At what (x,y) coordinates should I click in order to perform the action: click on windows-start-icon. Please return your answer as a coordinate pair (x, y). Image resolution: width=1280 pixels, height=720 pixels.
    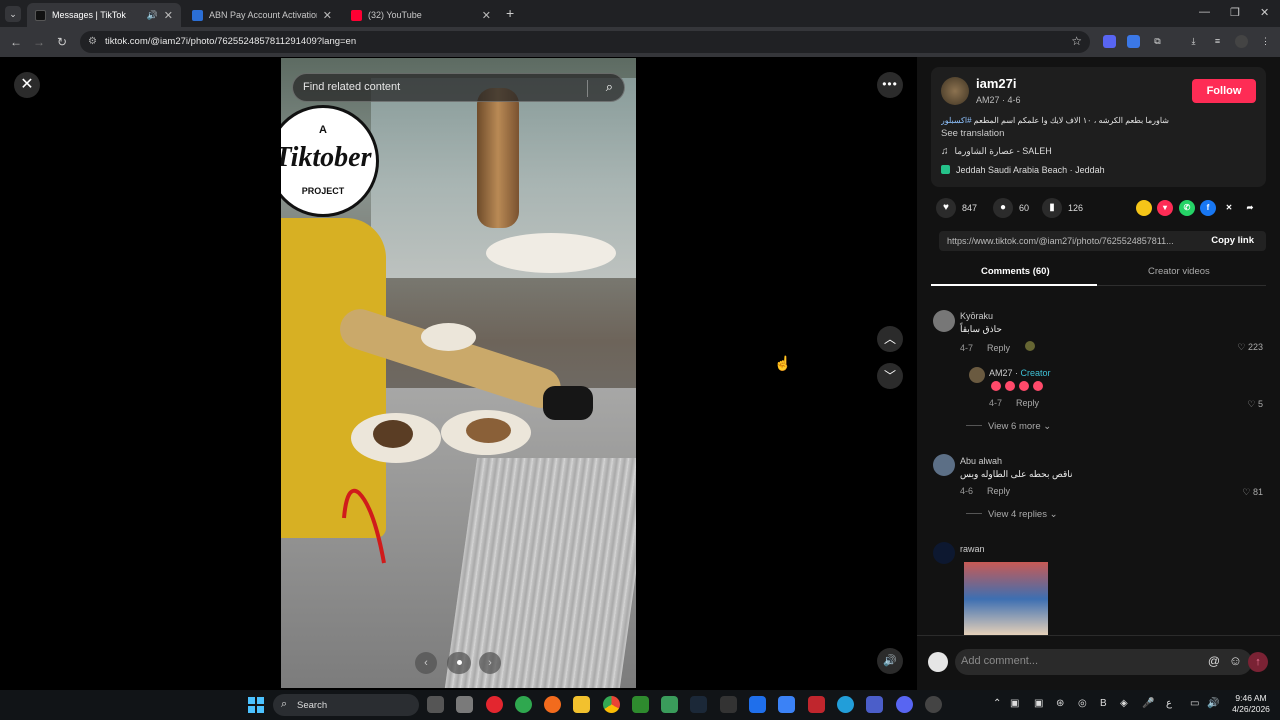
    Looking at the image, I should click on (256, 705).